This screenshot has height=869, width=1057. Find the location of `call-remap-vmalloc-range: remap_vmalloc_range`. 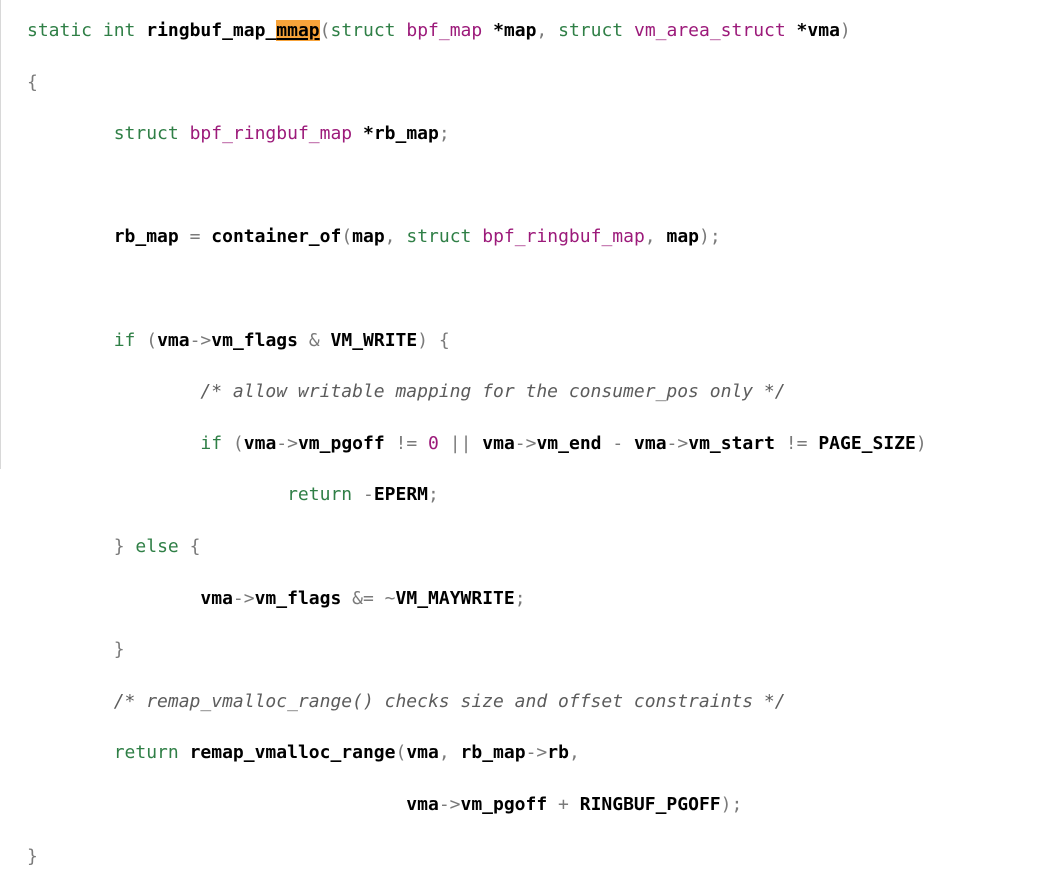

call-remap-vmalloc-range: remap_vmalloc_range is located at coordinates (293, 752).